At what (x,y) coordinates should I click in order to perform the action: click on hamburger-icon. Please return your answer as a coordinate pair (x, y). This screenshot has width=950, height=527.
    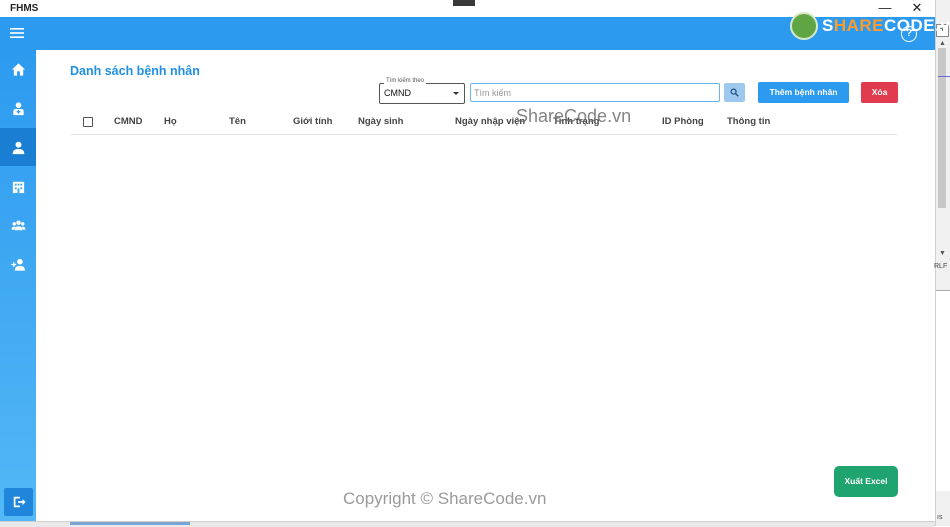
    Looking at the image, I should click on (17, 33).